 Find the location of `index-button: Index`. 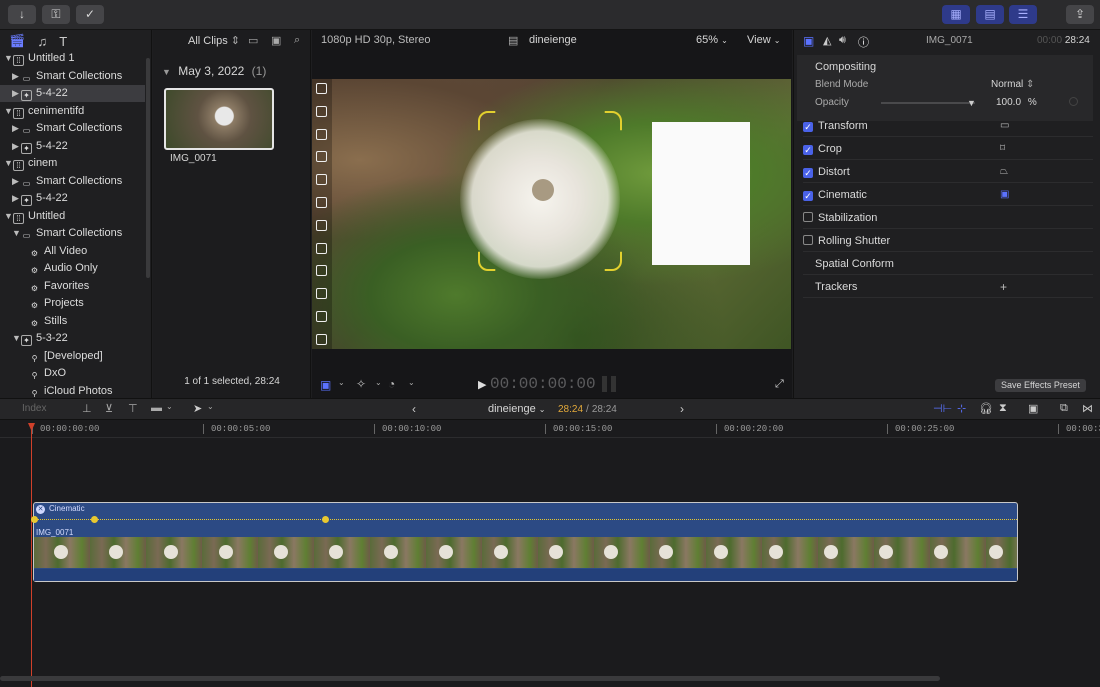

index-button: Index is located at coordinates (34, 408).